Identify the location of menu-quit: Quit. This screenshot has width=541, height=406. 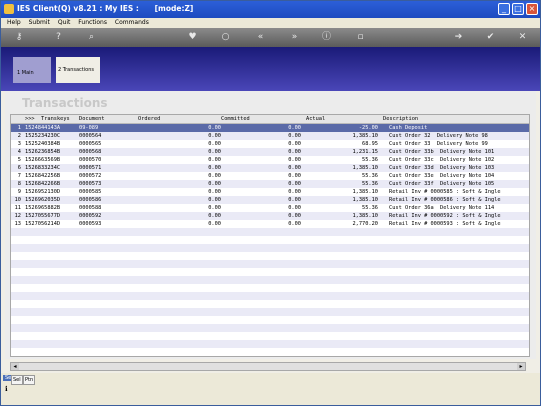
(64, 23).